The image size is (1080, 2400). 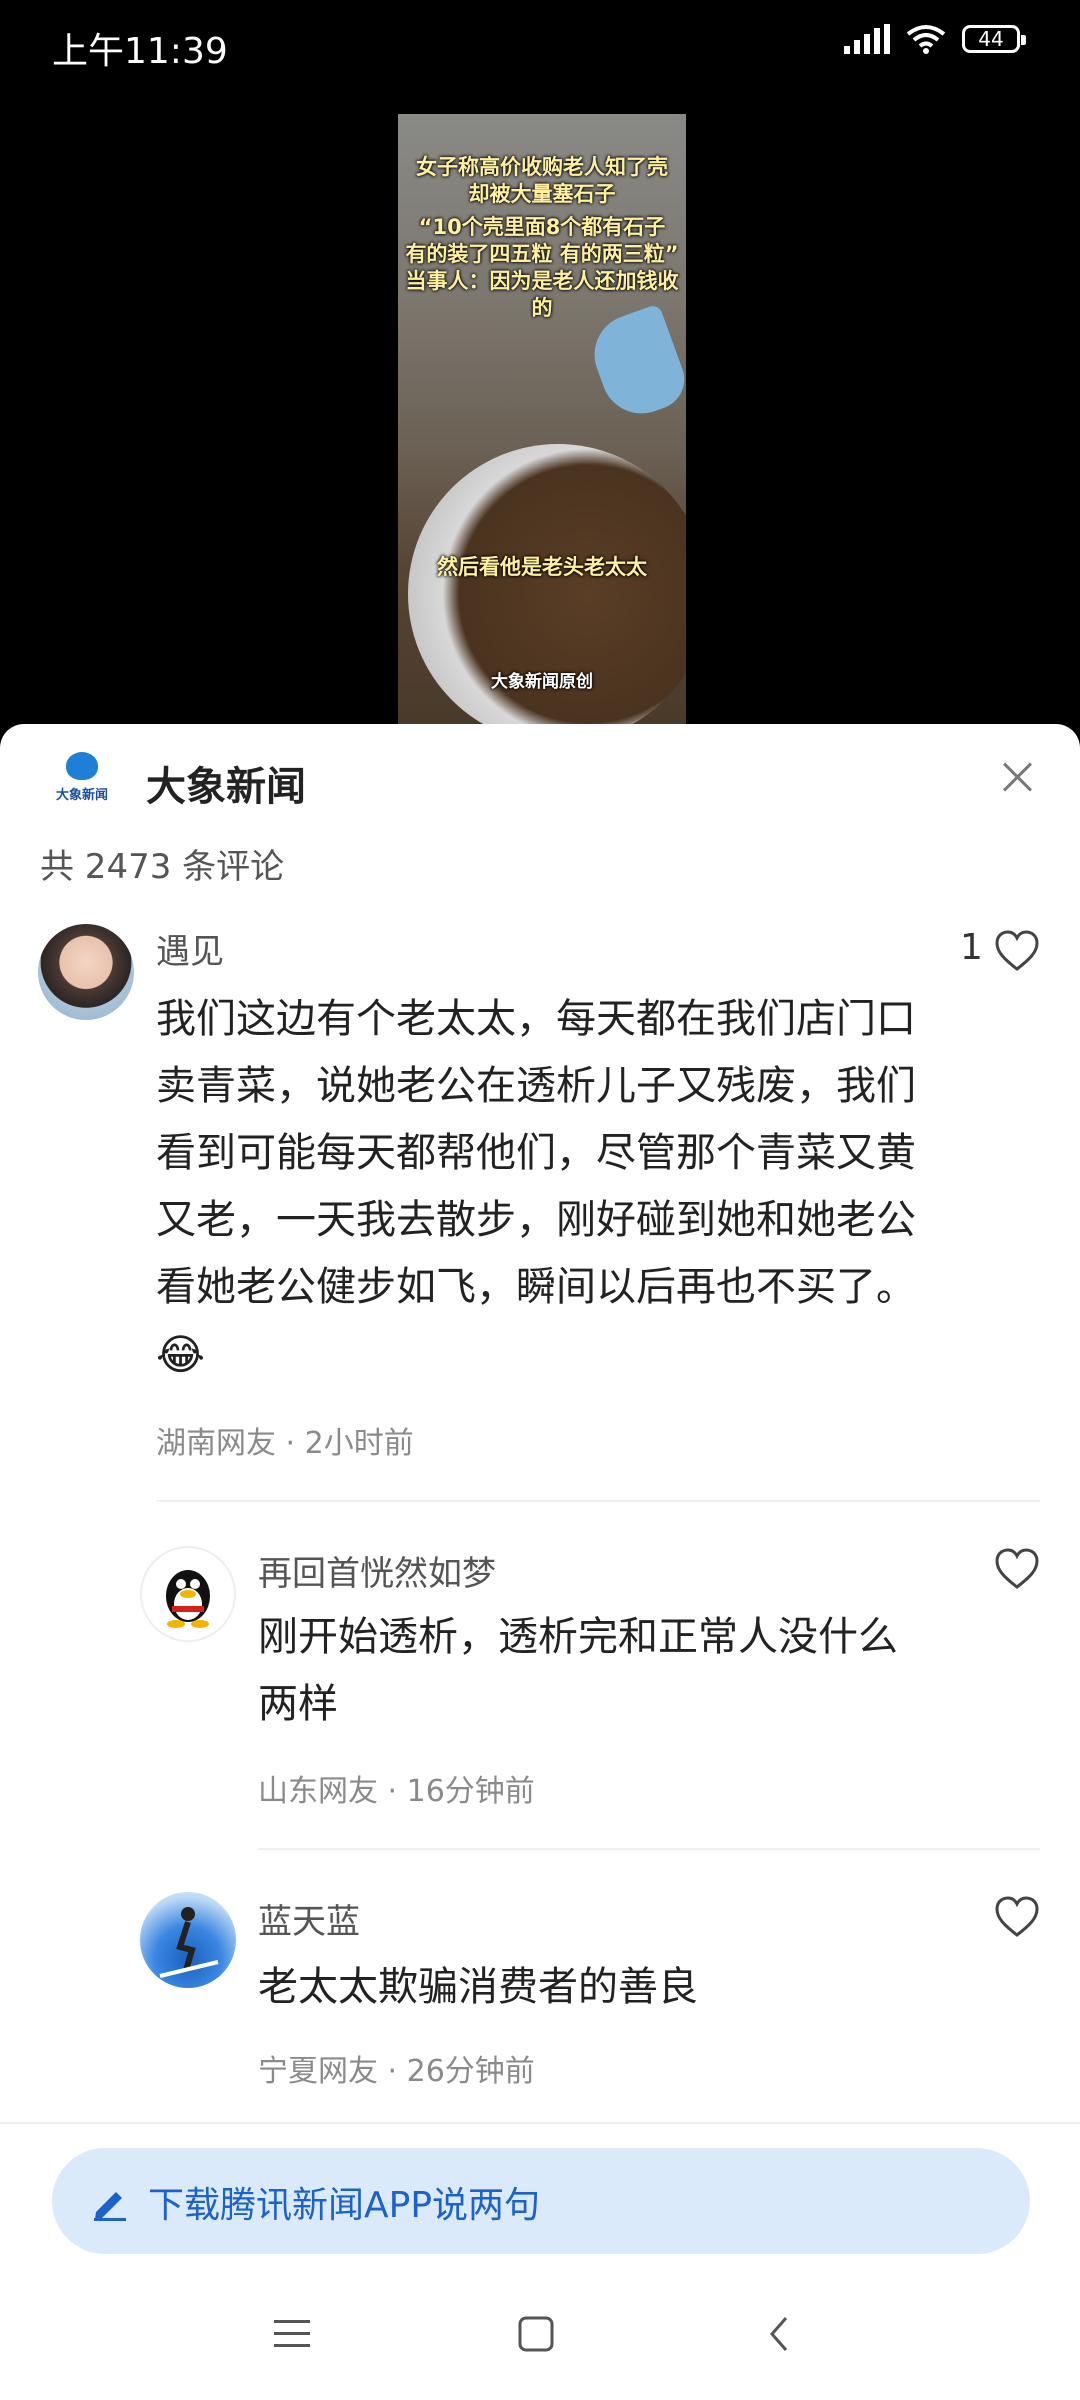 I want to click on signal-icon, so click(x=867, y=39).